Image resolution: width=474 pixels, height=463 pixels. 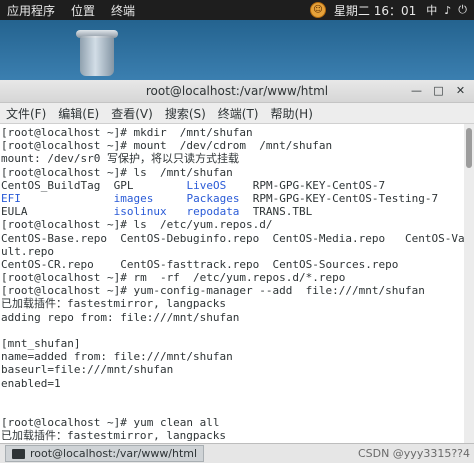 I want to click on terminal-line: [root@localhost ~]# mkdir /mnt/shufan, so click(x=127, y=132).